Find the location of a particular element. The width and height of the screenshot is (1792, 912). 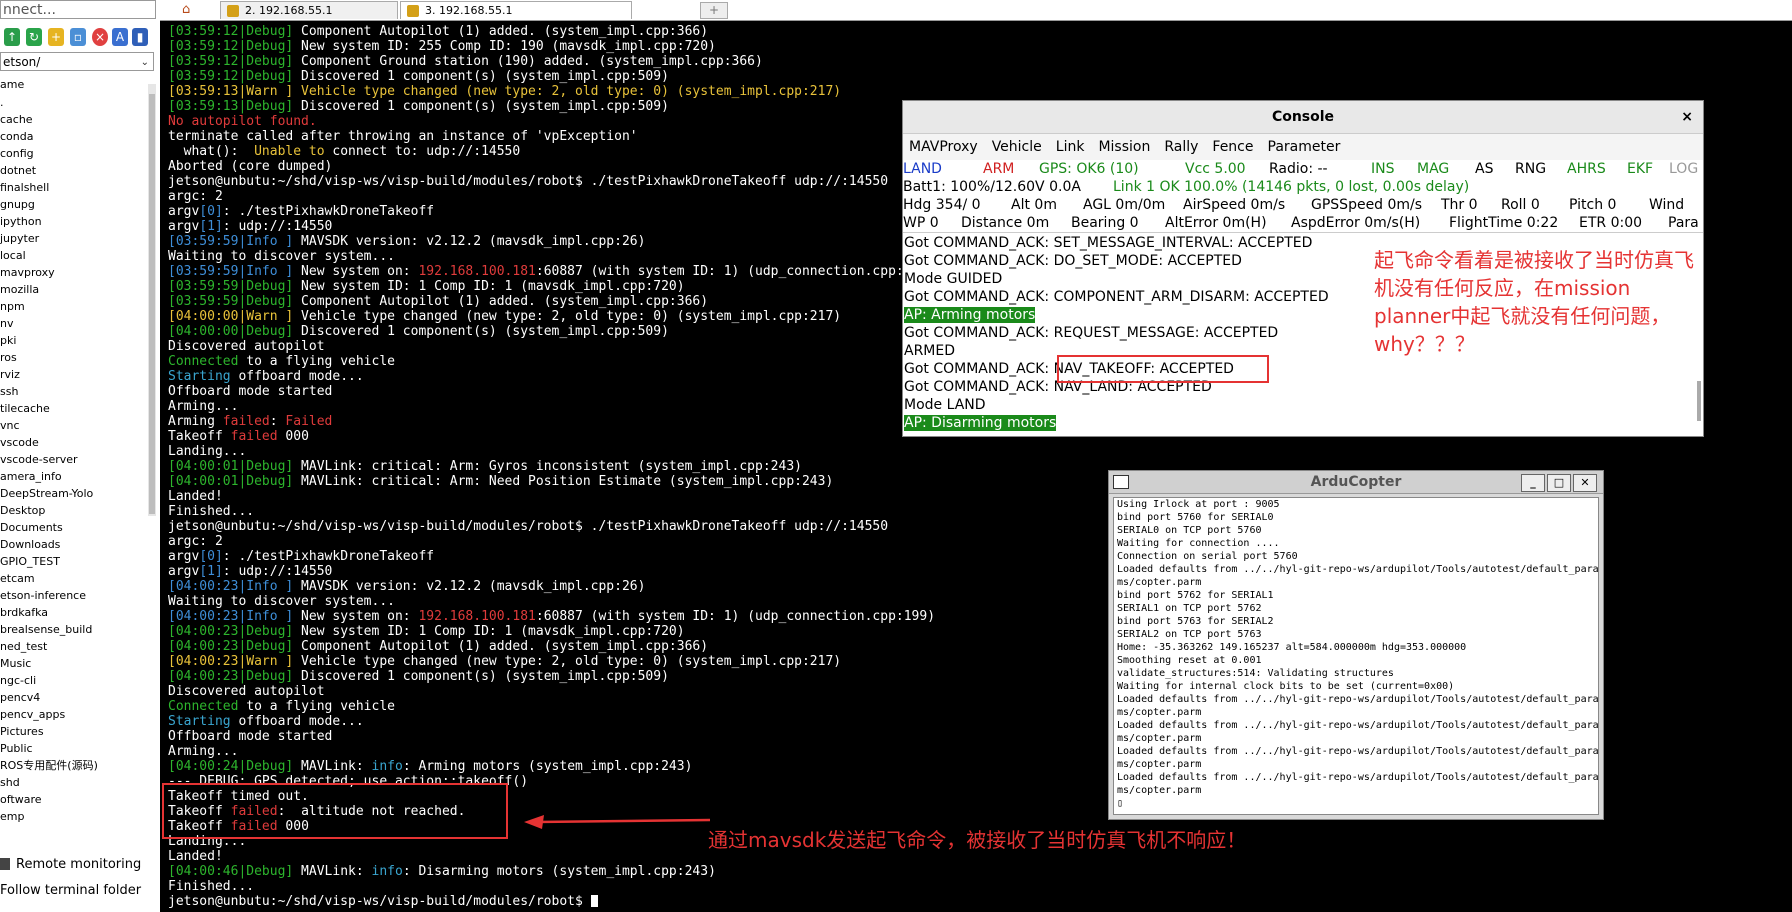

file-list-item: vscode is located at coordinates (74, 442).